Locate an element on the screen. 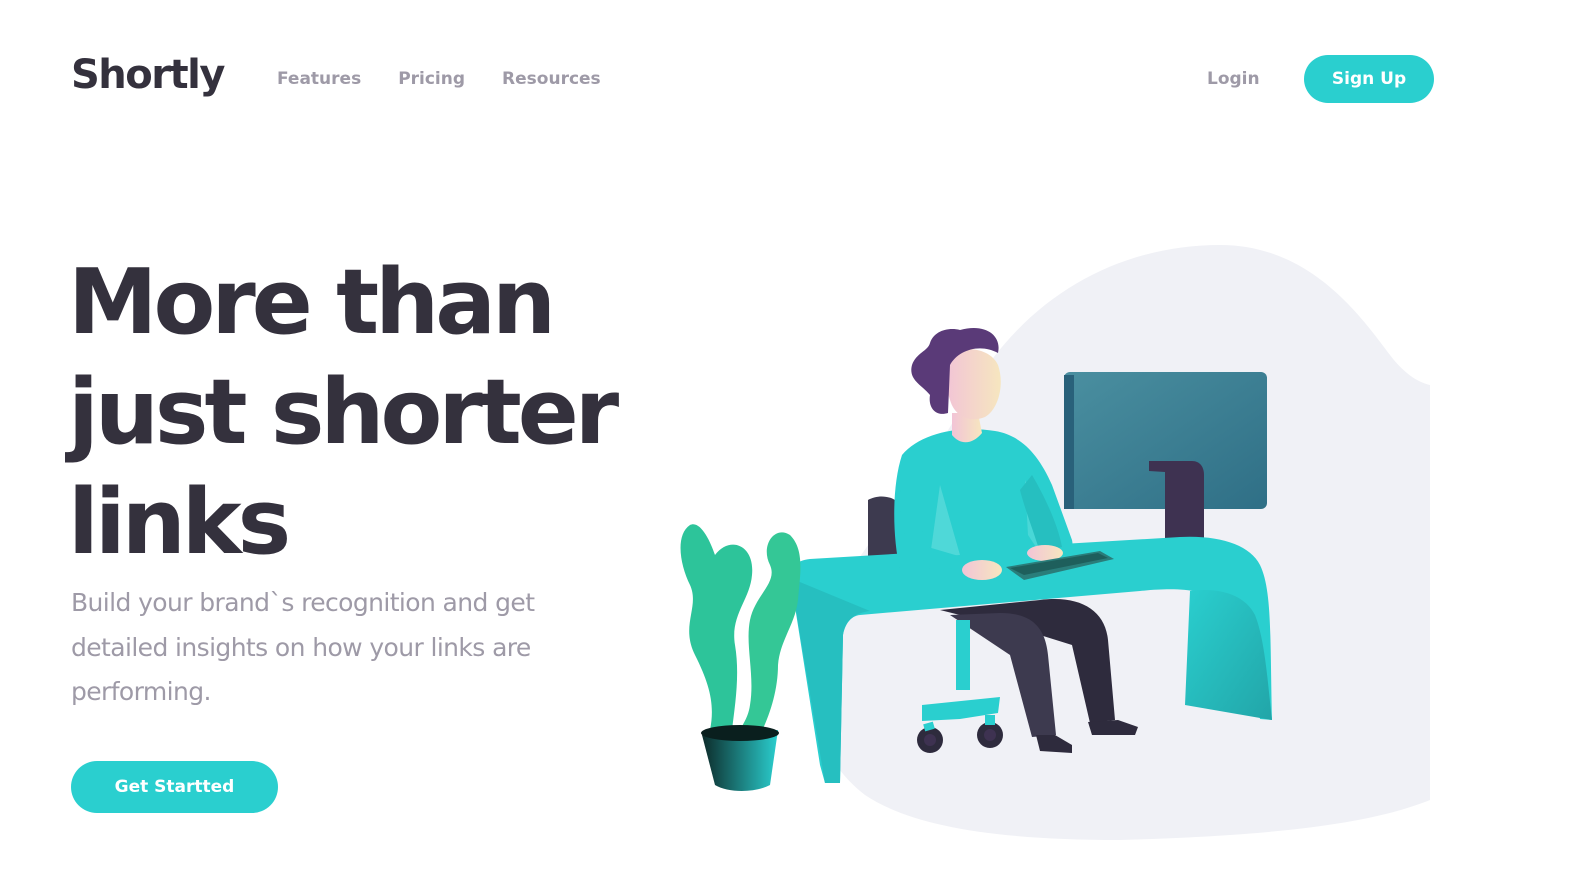  login-link: Login is located at coordinates (1233, 79).